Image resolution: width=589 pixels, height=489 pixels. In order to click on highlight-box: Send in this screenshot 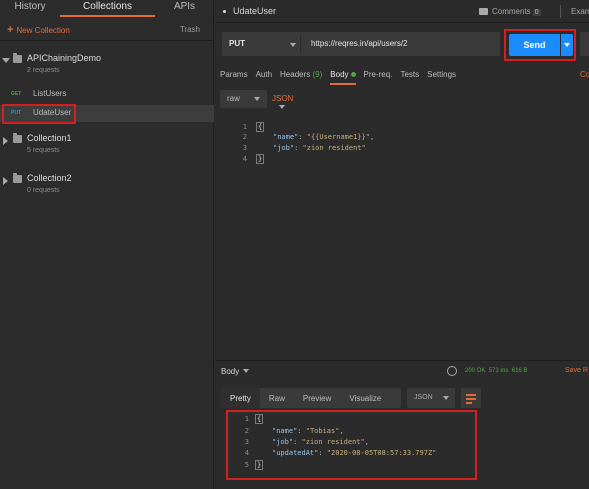, I will do `click(540, 45)`.